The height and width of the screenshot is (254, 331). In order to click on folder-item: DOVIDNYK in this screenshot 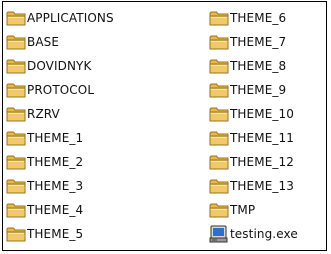, I will do `click(60, 66)`.